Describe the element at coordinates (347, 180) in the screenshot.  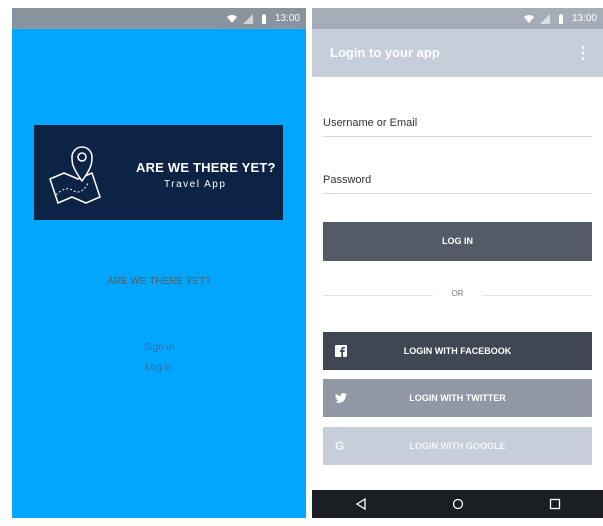
I see `password-field: Password` at that location.